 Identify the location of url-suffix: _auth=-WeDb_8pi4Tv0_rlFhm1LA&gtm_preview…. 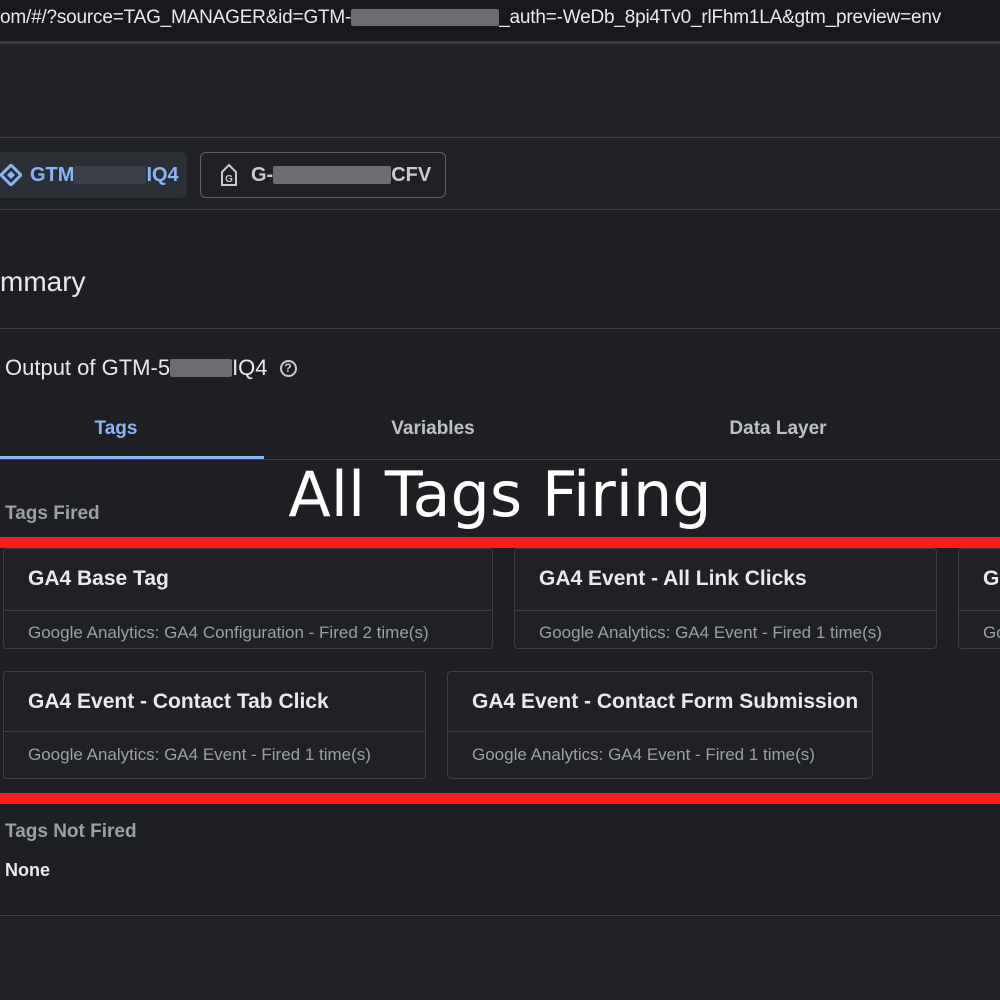
(720, 17).